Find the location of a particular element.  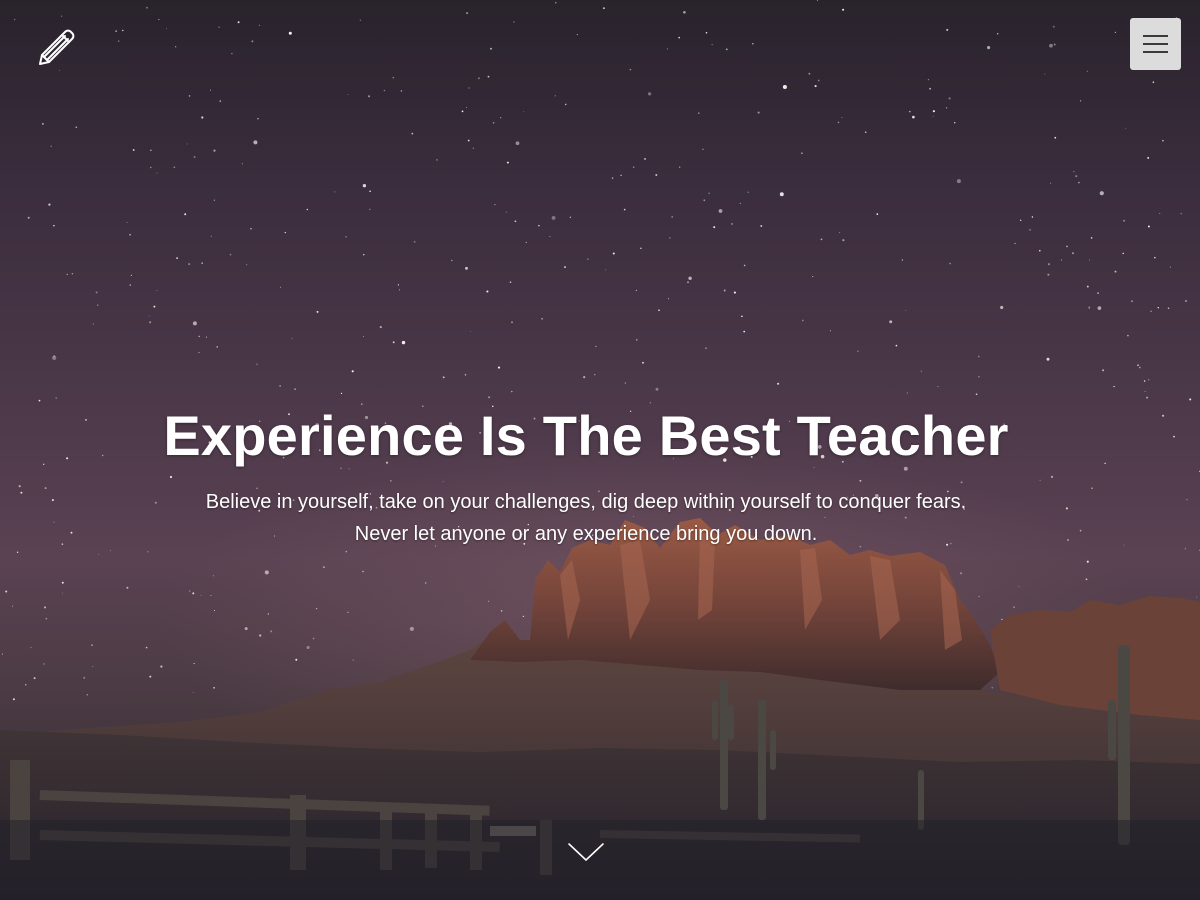

chevron-down-icon is located at coordinates (586, 852).